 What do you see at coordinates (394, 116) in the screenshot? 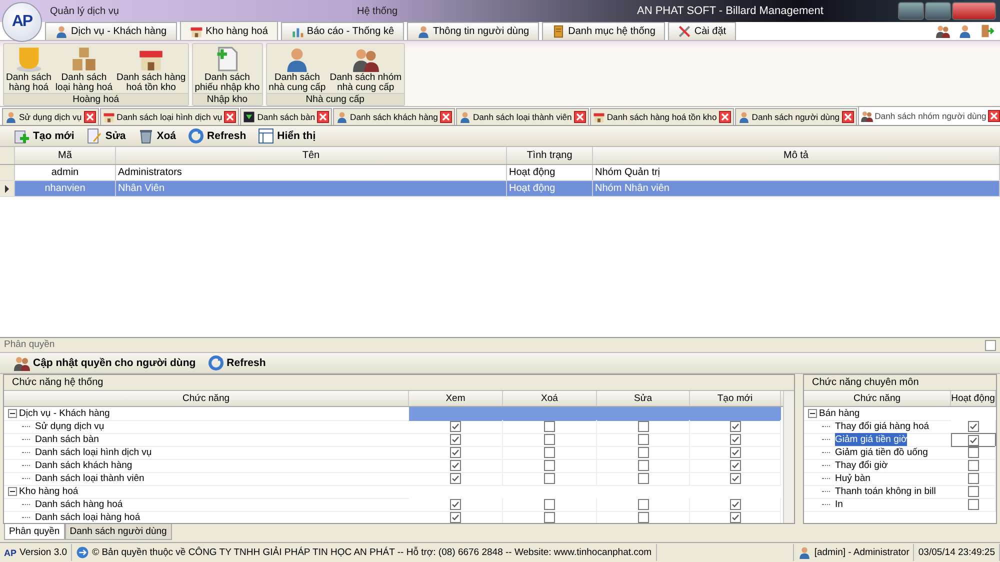
I see `document-tab: Danh sách khách hàng` at bounding box center [394, 116].